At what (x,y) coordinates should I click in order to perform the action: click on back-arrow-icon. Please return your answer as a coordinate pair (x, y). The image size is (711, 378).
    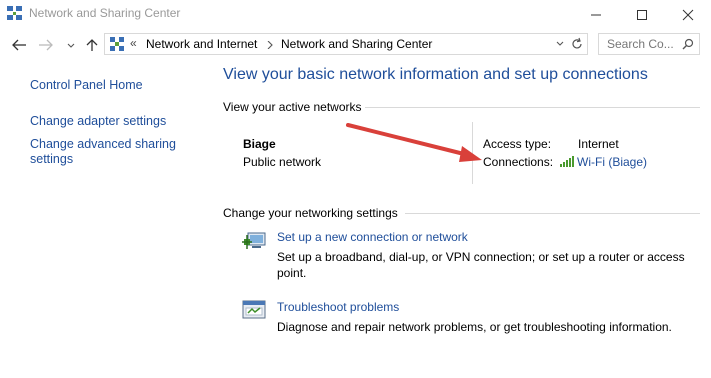
    Looking at the image, I should click on (19, 45).